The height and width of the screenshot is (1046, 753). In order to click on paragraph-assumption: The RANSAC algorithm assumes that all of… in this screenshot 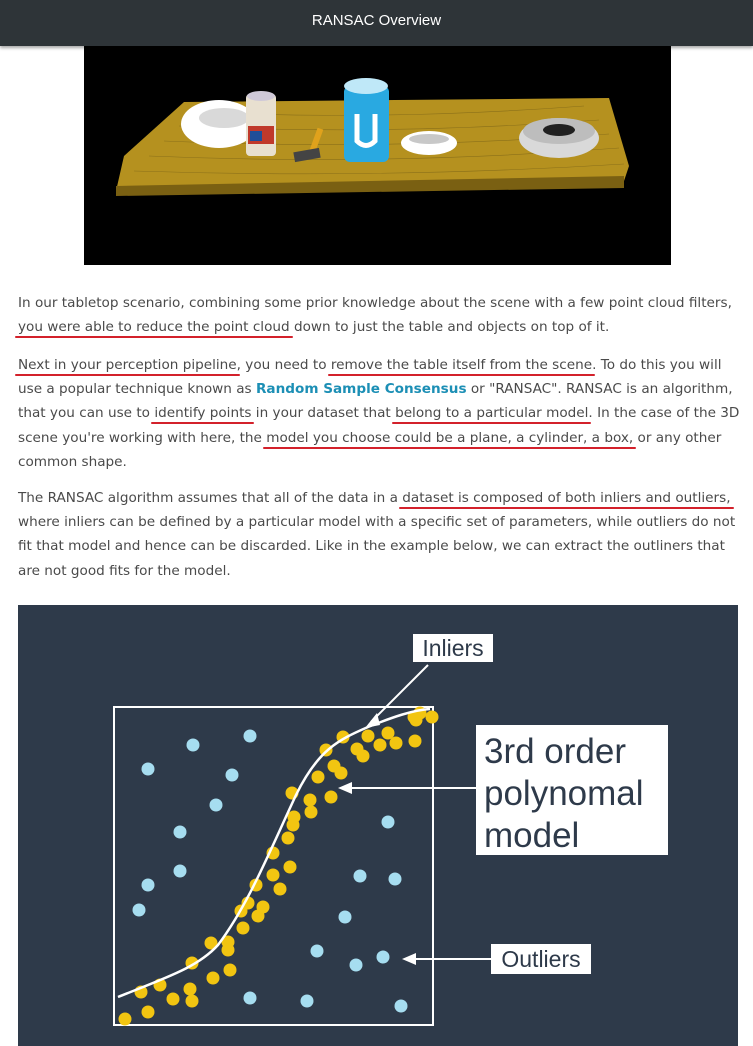, I will do `click(377, 534)`.